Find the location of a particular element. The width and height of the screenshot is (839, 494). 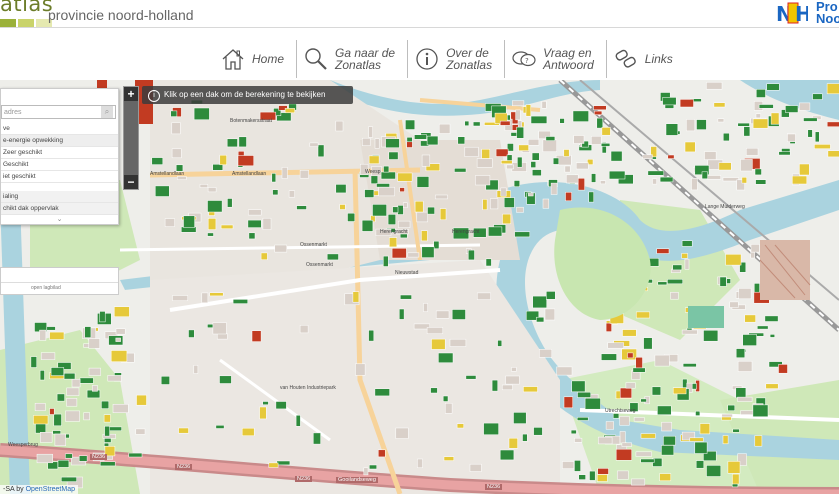

nav-home: Home is located at coordinates (256, 59).